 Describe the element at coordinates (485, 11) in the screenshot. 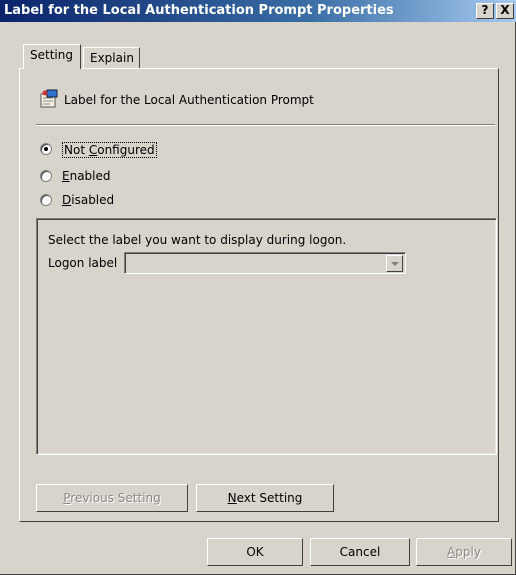

I see `help-button: ?` at that location.